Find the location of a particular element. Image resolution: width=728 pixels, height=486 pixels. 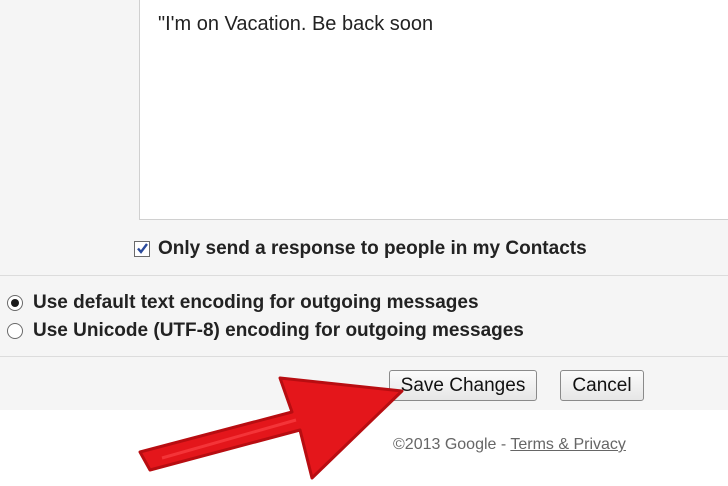

terms-privacy-link: Terms & Privacy is located at coordinates (568, 444).